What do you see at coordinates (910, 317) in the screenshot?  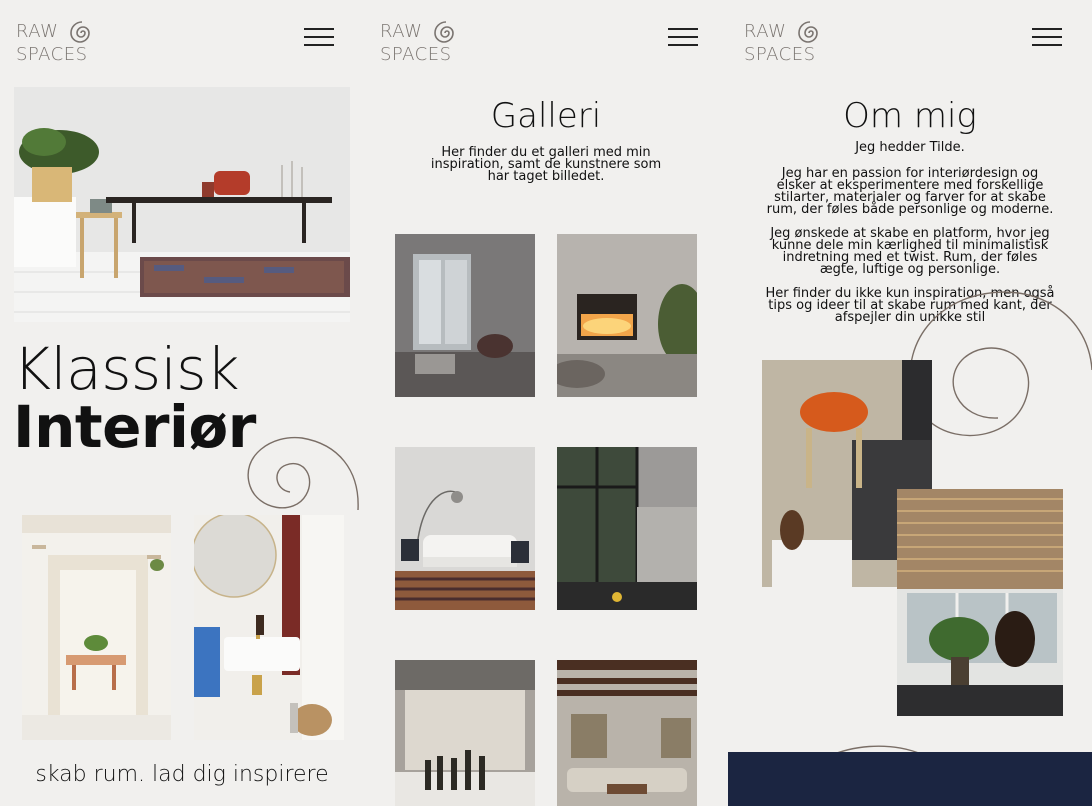 I see `about-paragraph-line: afspejler din unikke stil` at bounding box center [910, 317].